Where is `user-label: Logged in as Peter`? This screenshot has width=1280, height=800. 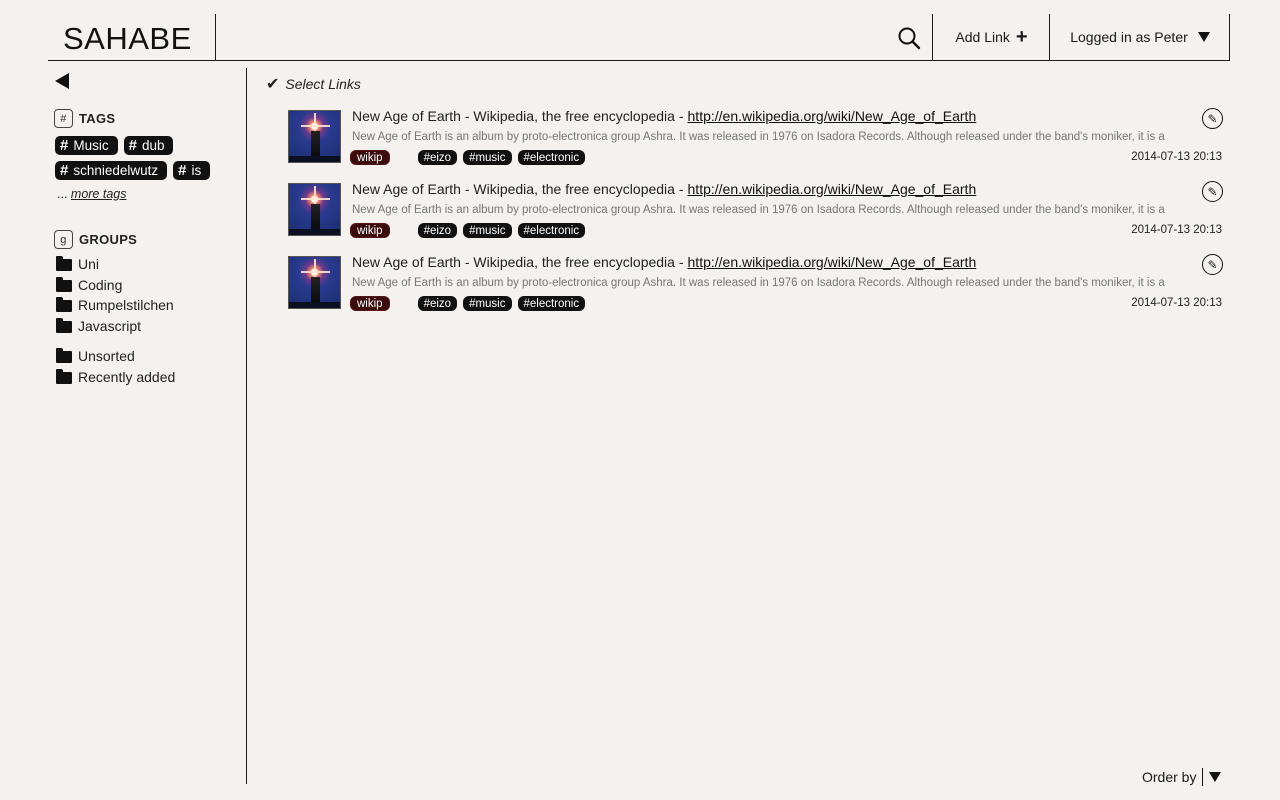 user-label: Logged in as Peter is located at coordinates (1129, 37).